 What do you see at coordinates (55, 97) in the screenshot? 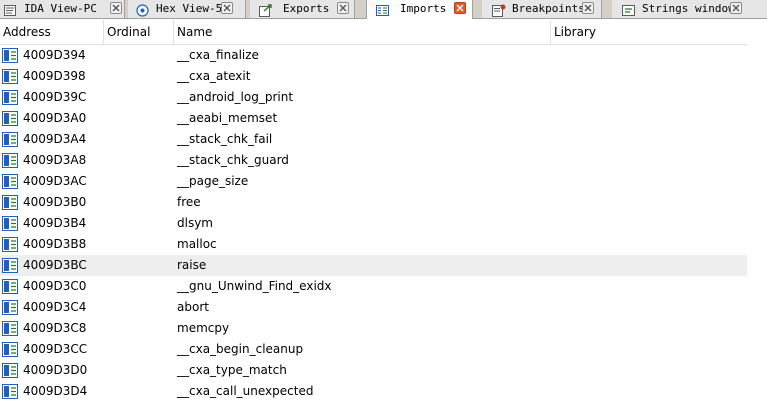
I see `row-address: 4009D39C` at bounding box center [55, 97].